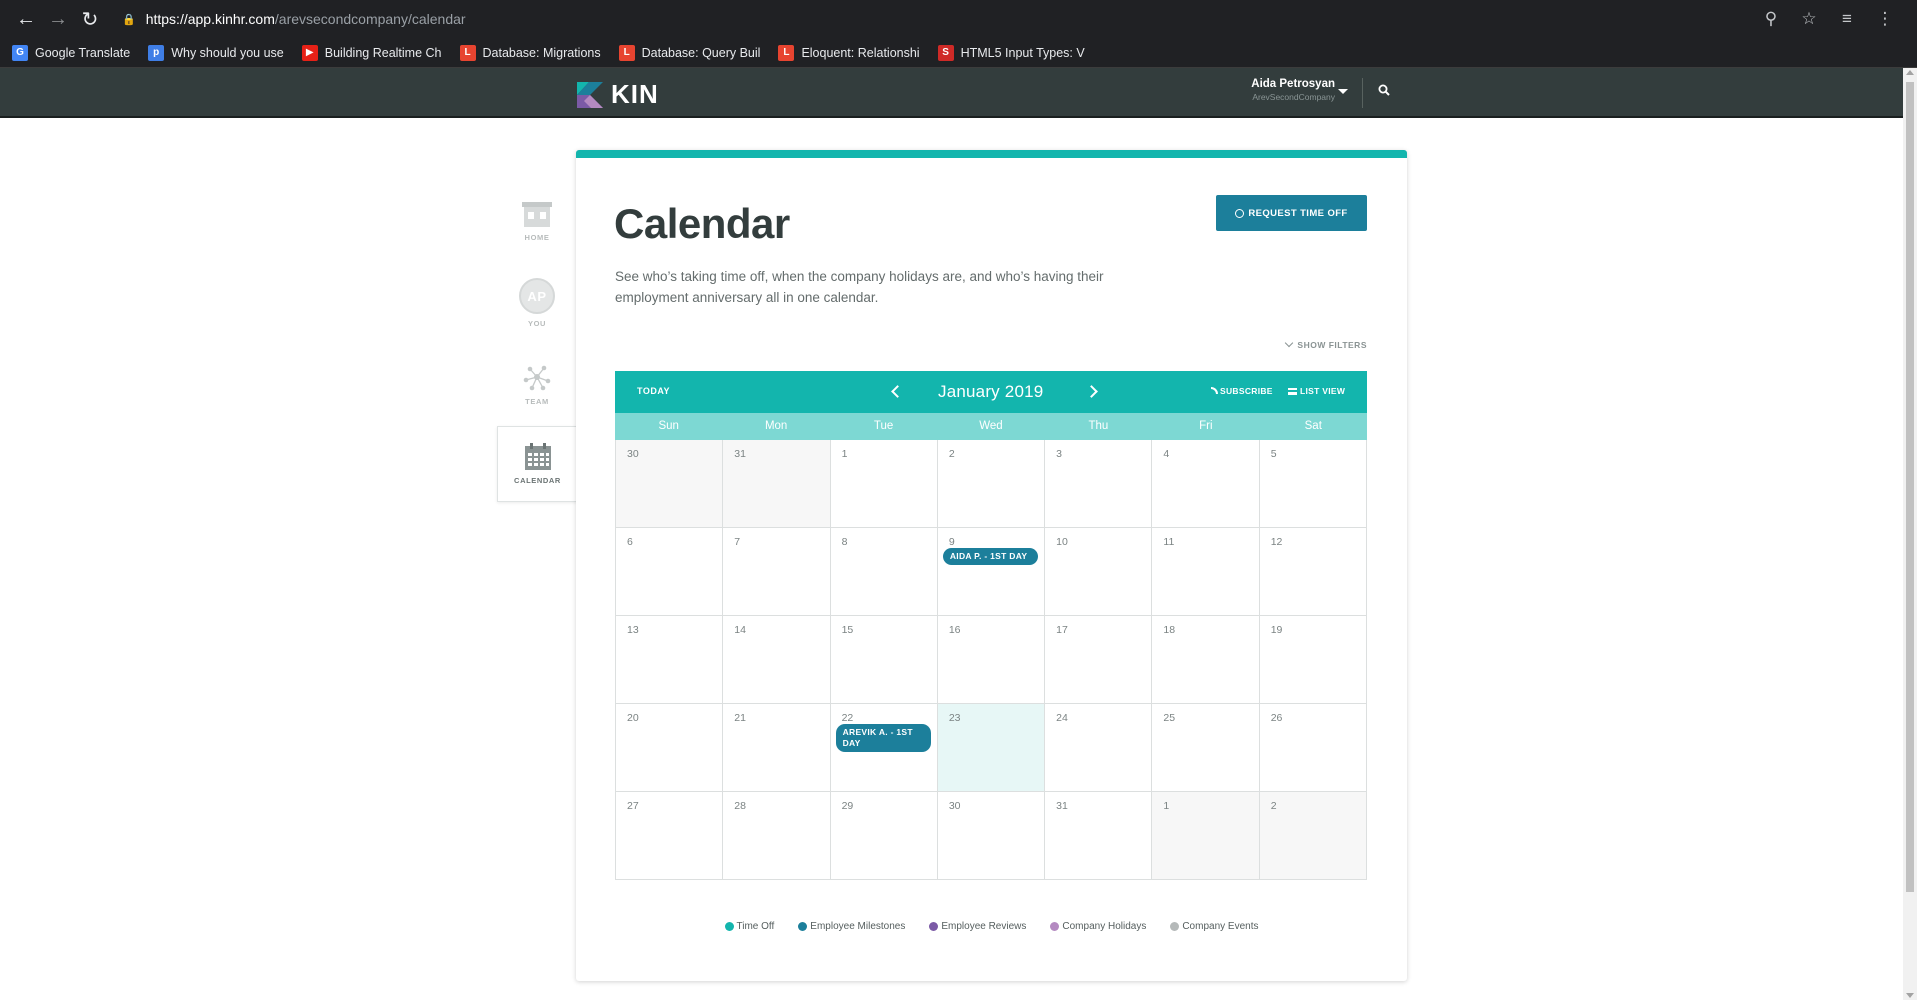  Describe the element at coordinates (1910, 487) in the screenshot. I see `scroll-thumb` at that location.